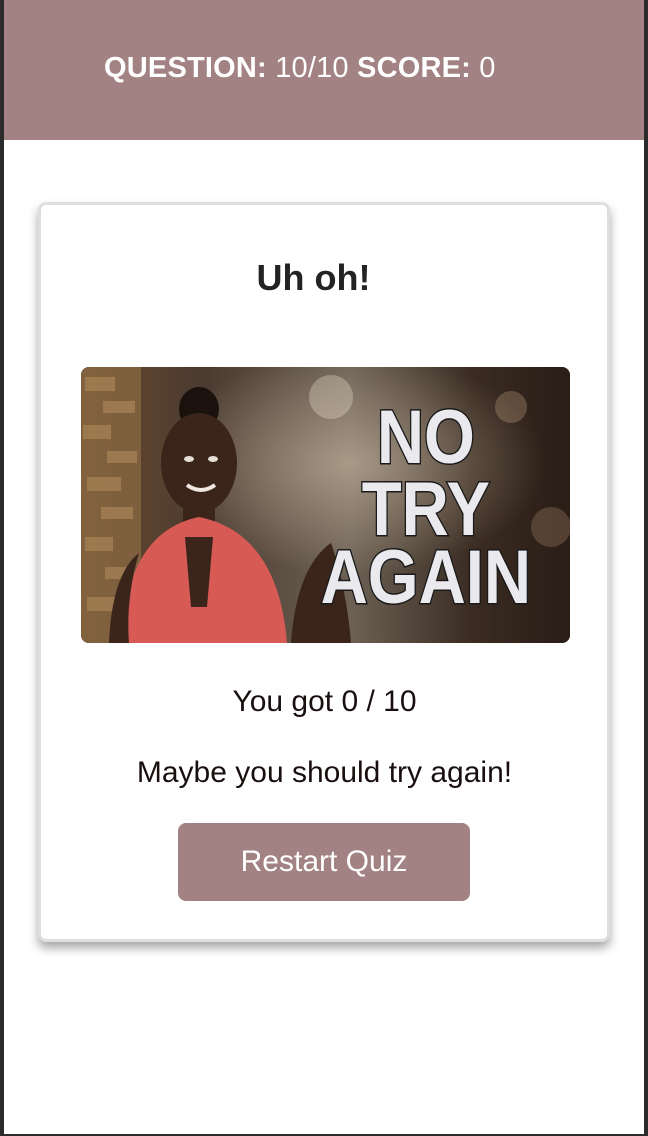 The image size is (648, 1136). I want to click on score-label: SCORE:, so click(414, 68).